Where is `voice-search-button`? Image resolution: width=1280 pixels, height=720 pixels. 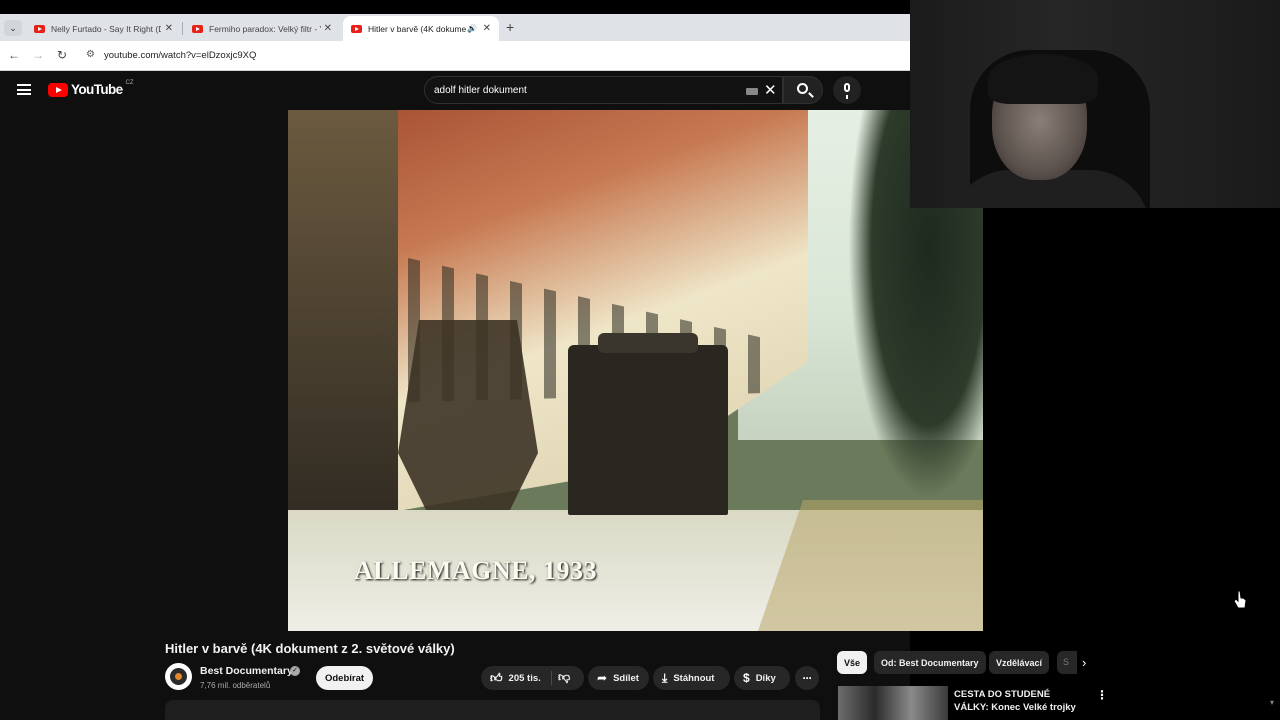
voice-search-button is located at coordinates (847, 90).